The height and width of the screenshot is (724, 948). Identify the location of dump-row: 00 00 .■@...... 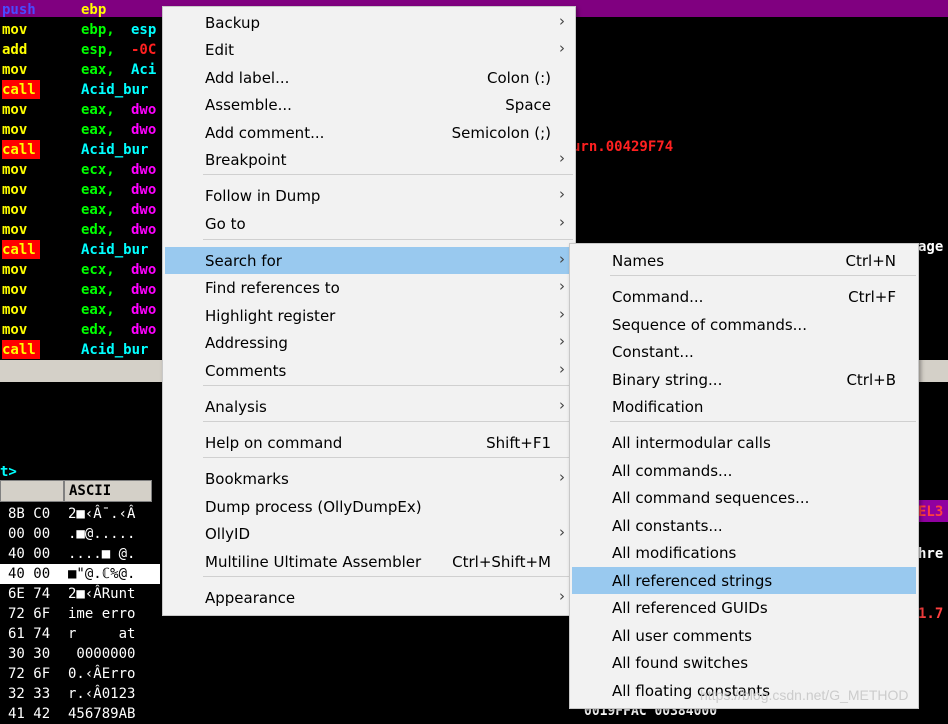
(80, 534).